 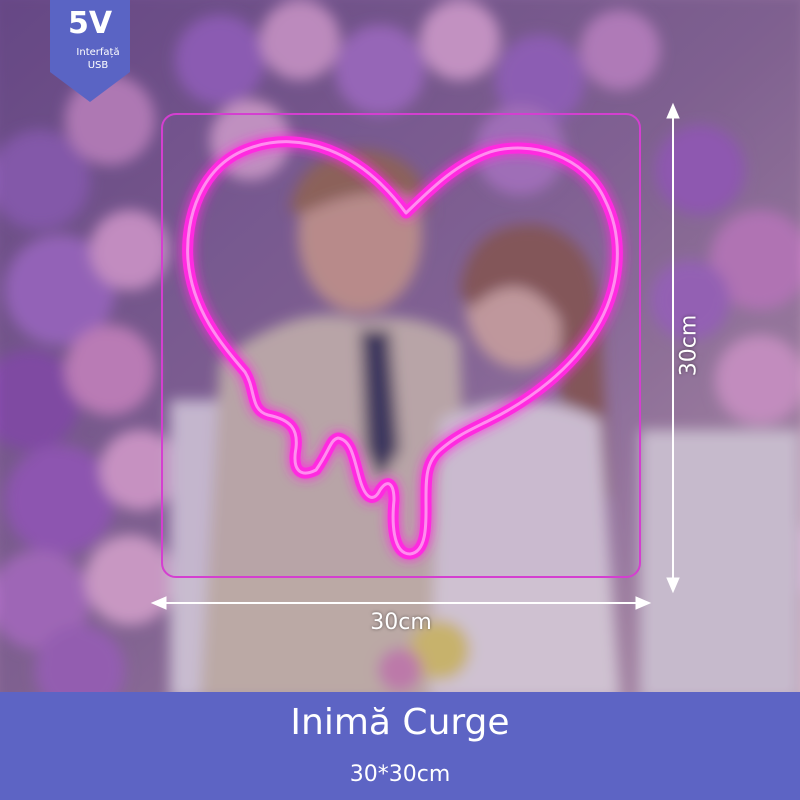 I want to click on usb-power-badge: 5V Interfață USB, so click(x=90, y=51).